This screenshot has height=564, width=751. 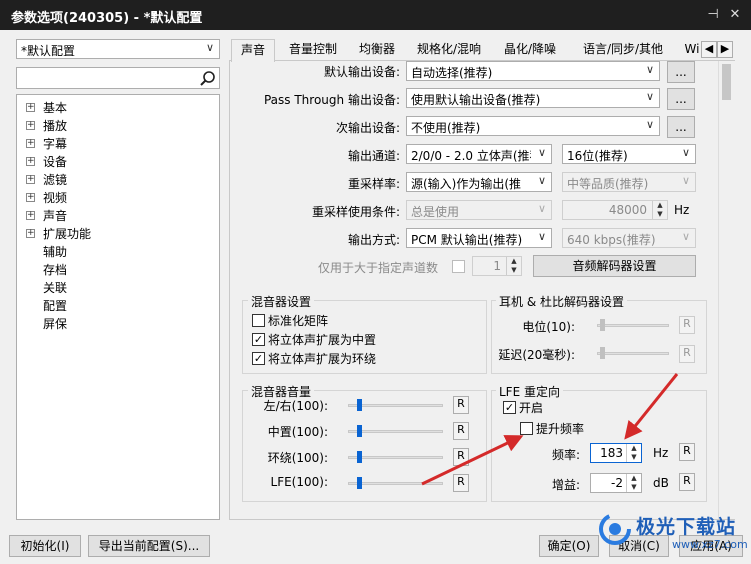 I want to click on audio-decoder-settings-button: 音频解码器设置, so click(x=614, y=266).